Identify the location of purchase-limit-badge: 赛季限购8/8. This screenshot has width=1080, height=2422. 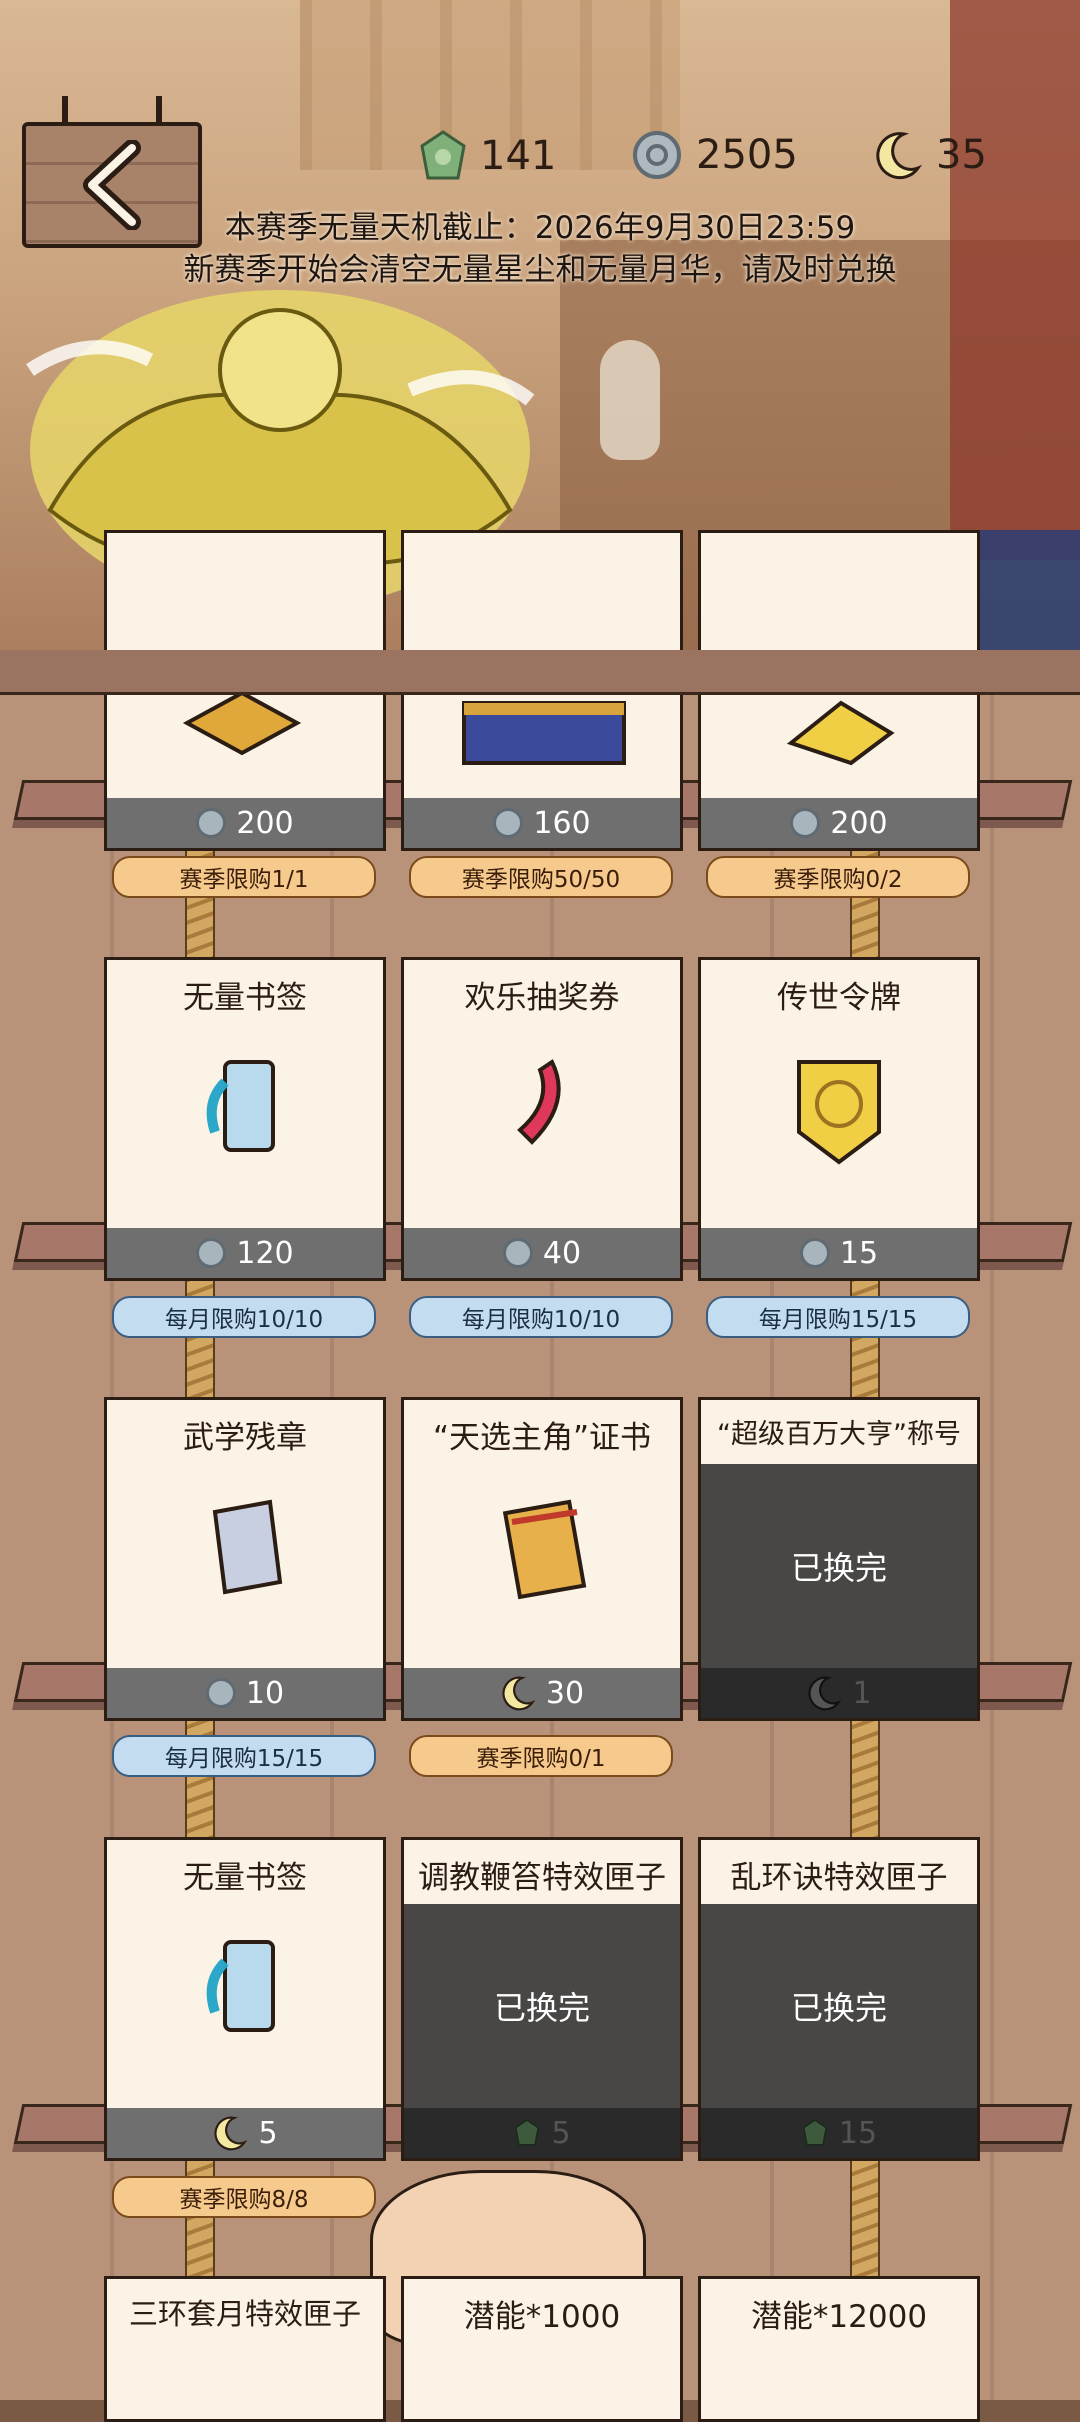
(244, 2197).